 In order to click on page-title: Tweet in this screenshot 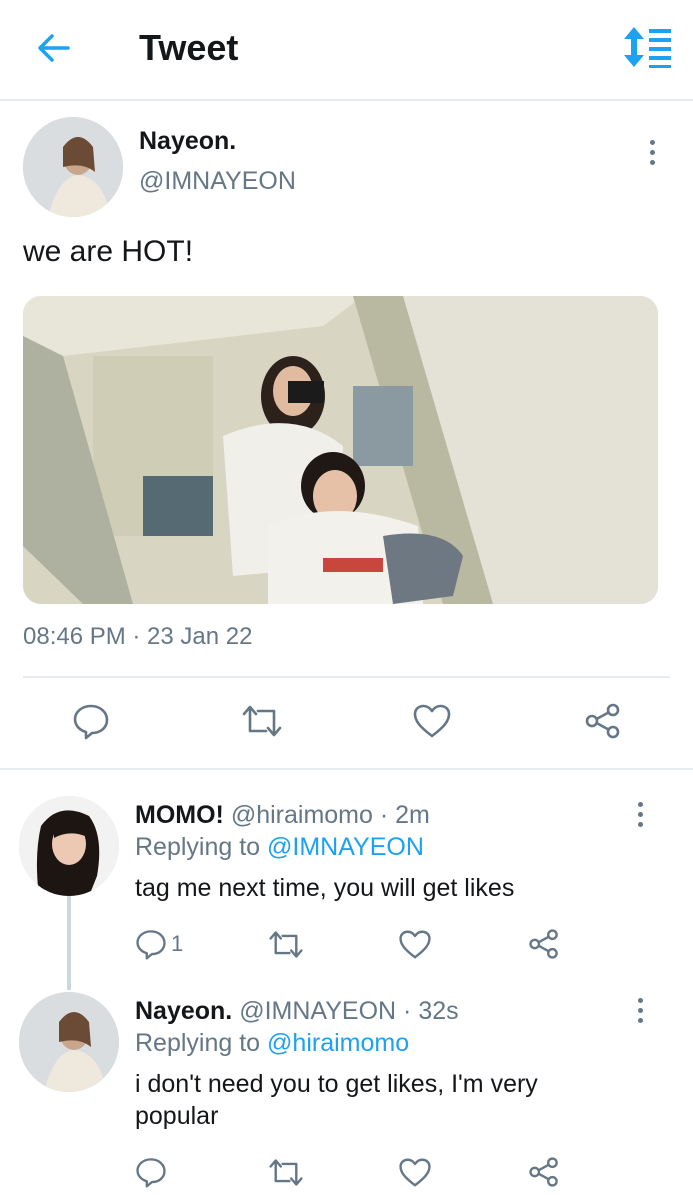, I will do `click(189, 47)`.